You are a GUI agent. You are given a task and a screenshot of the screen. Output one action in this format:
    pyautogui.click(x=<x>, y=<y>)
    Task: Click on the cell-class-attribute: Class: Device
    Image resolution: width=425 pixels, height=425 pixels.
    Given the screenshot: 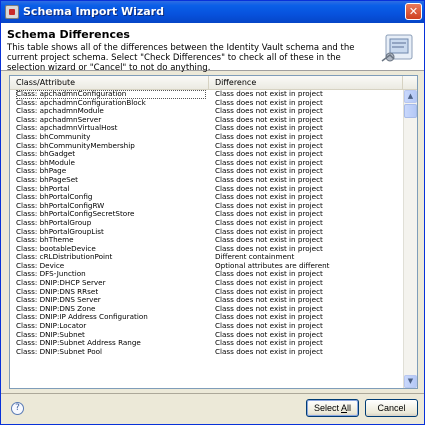 What is the action you would take?
    pyautogui.click(x=40, y=265)
    